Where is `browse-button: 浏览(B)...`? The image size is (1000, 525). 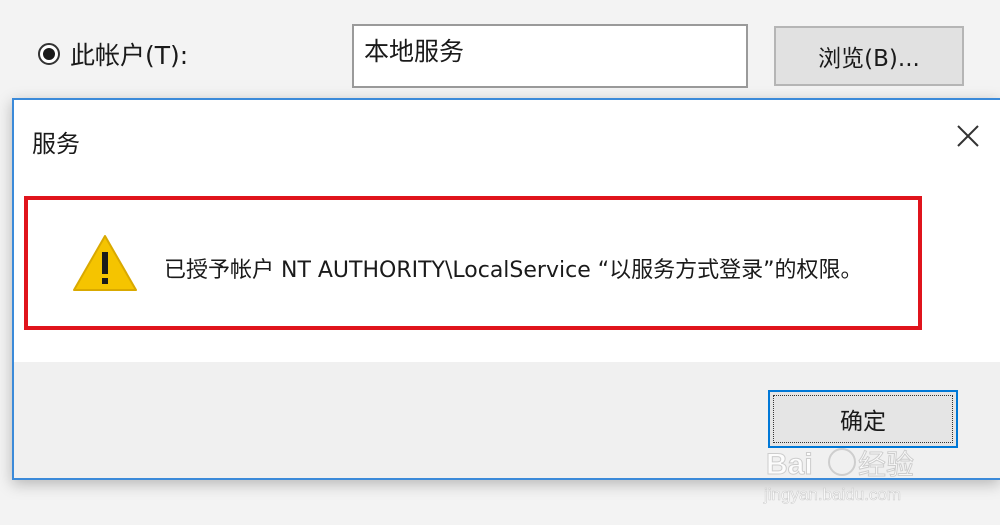 browse-button: 浏览(B)... is located at coordinates (869, 56).